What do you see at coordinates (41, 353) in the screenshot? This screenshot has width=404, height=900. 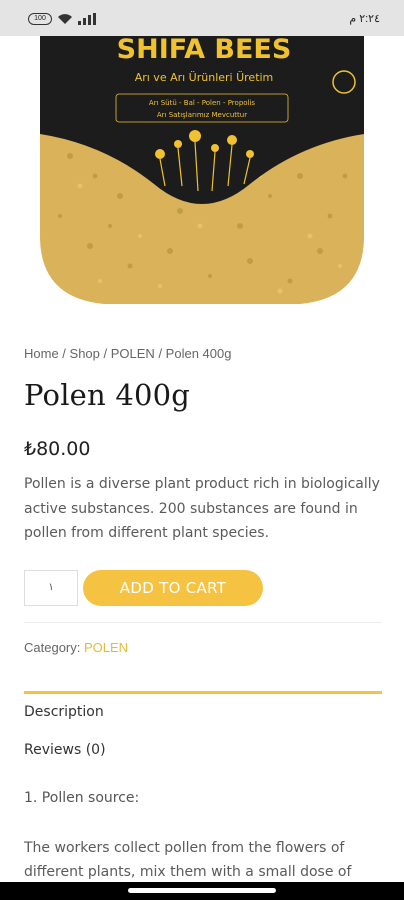 I see `breadcrumb-home: Home` at bounding box center [41, 353].